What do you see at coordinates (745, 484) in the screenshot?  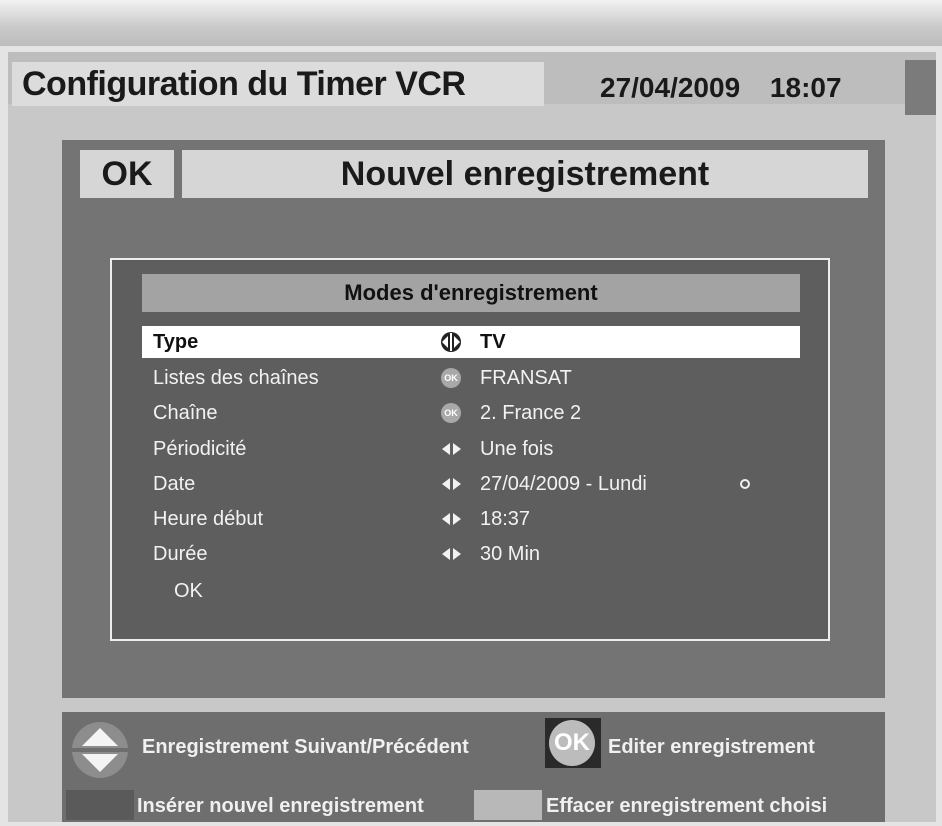 I see `calendar-dot-icon` at bounding box center [745, 484].